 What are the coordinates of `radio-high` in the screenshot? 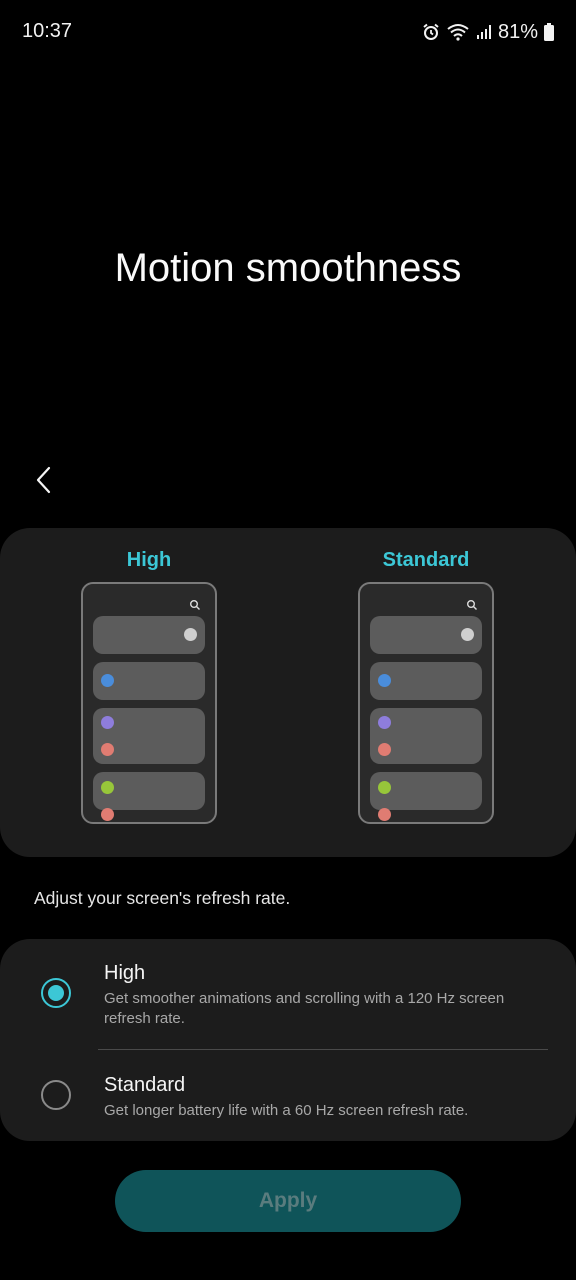 It's located at (56, 993).